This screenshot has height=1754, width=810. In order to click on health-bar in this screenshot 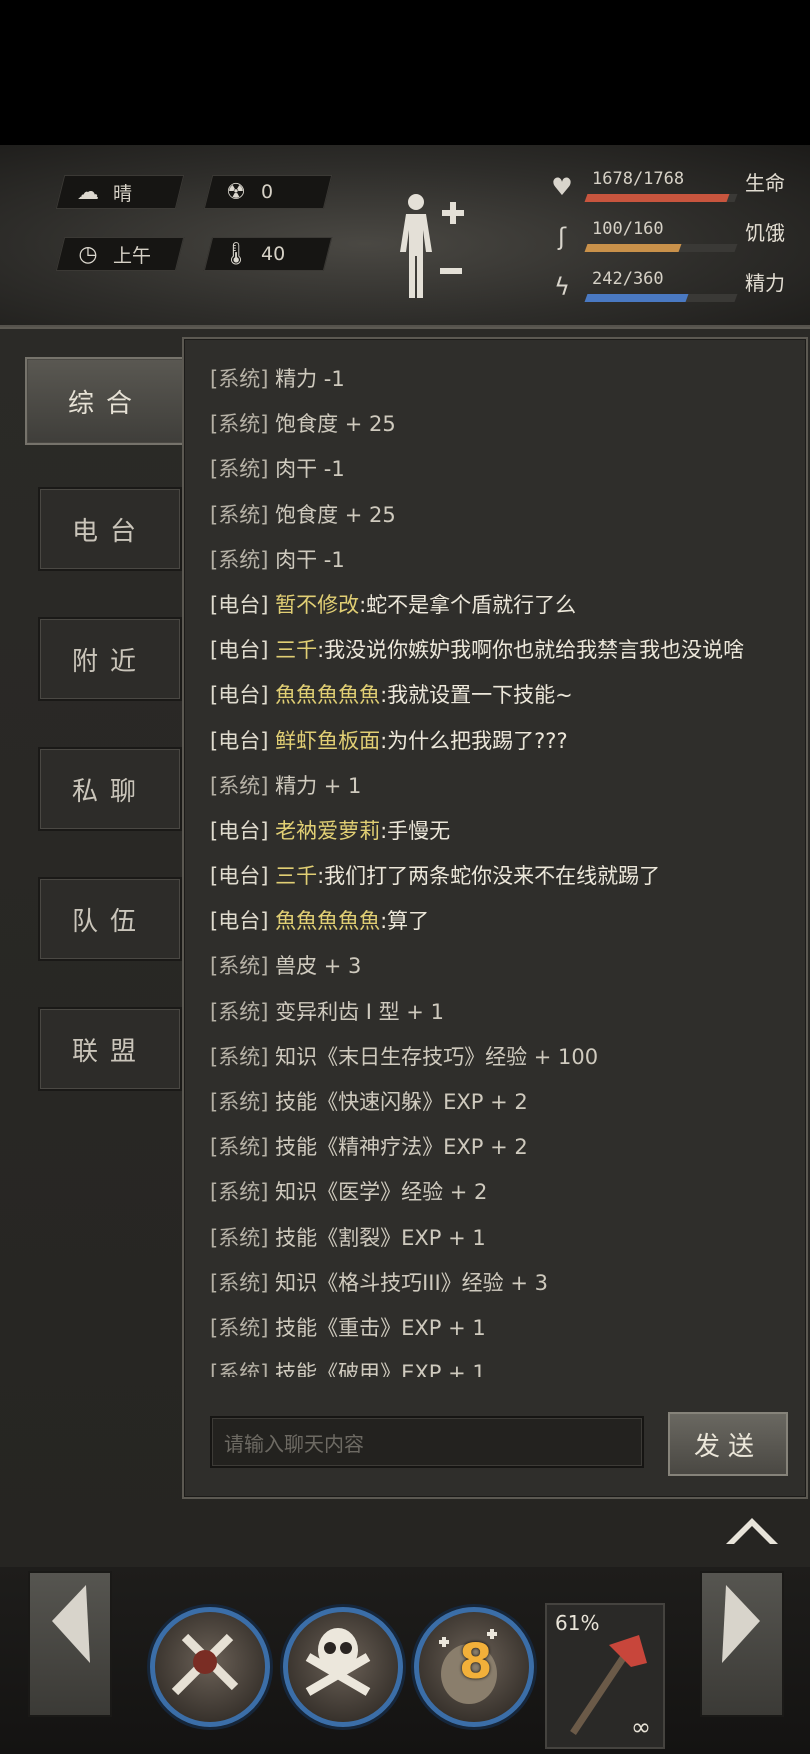, I will do `click(661, 198)`.